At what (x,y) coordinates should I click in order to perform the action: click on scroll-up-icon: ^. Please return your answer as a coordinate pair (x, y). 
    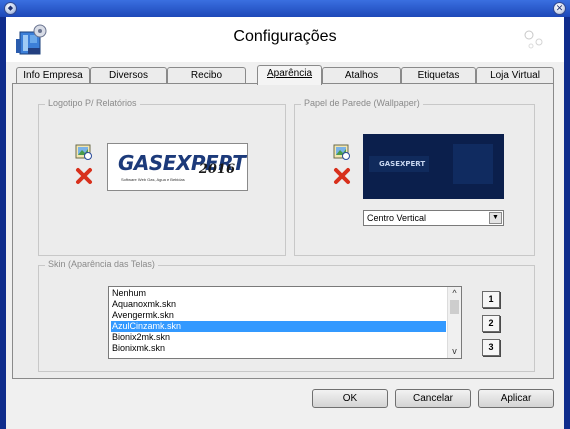
    Looking at the image, I should click on (454, 293).